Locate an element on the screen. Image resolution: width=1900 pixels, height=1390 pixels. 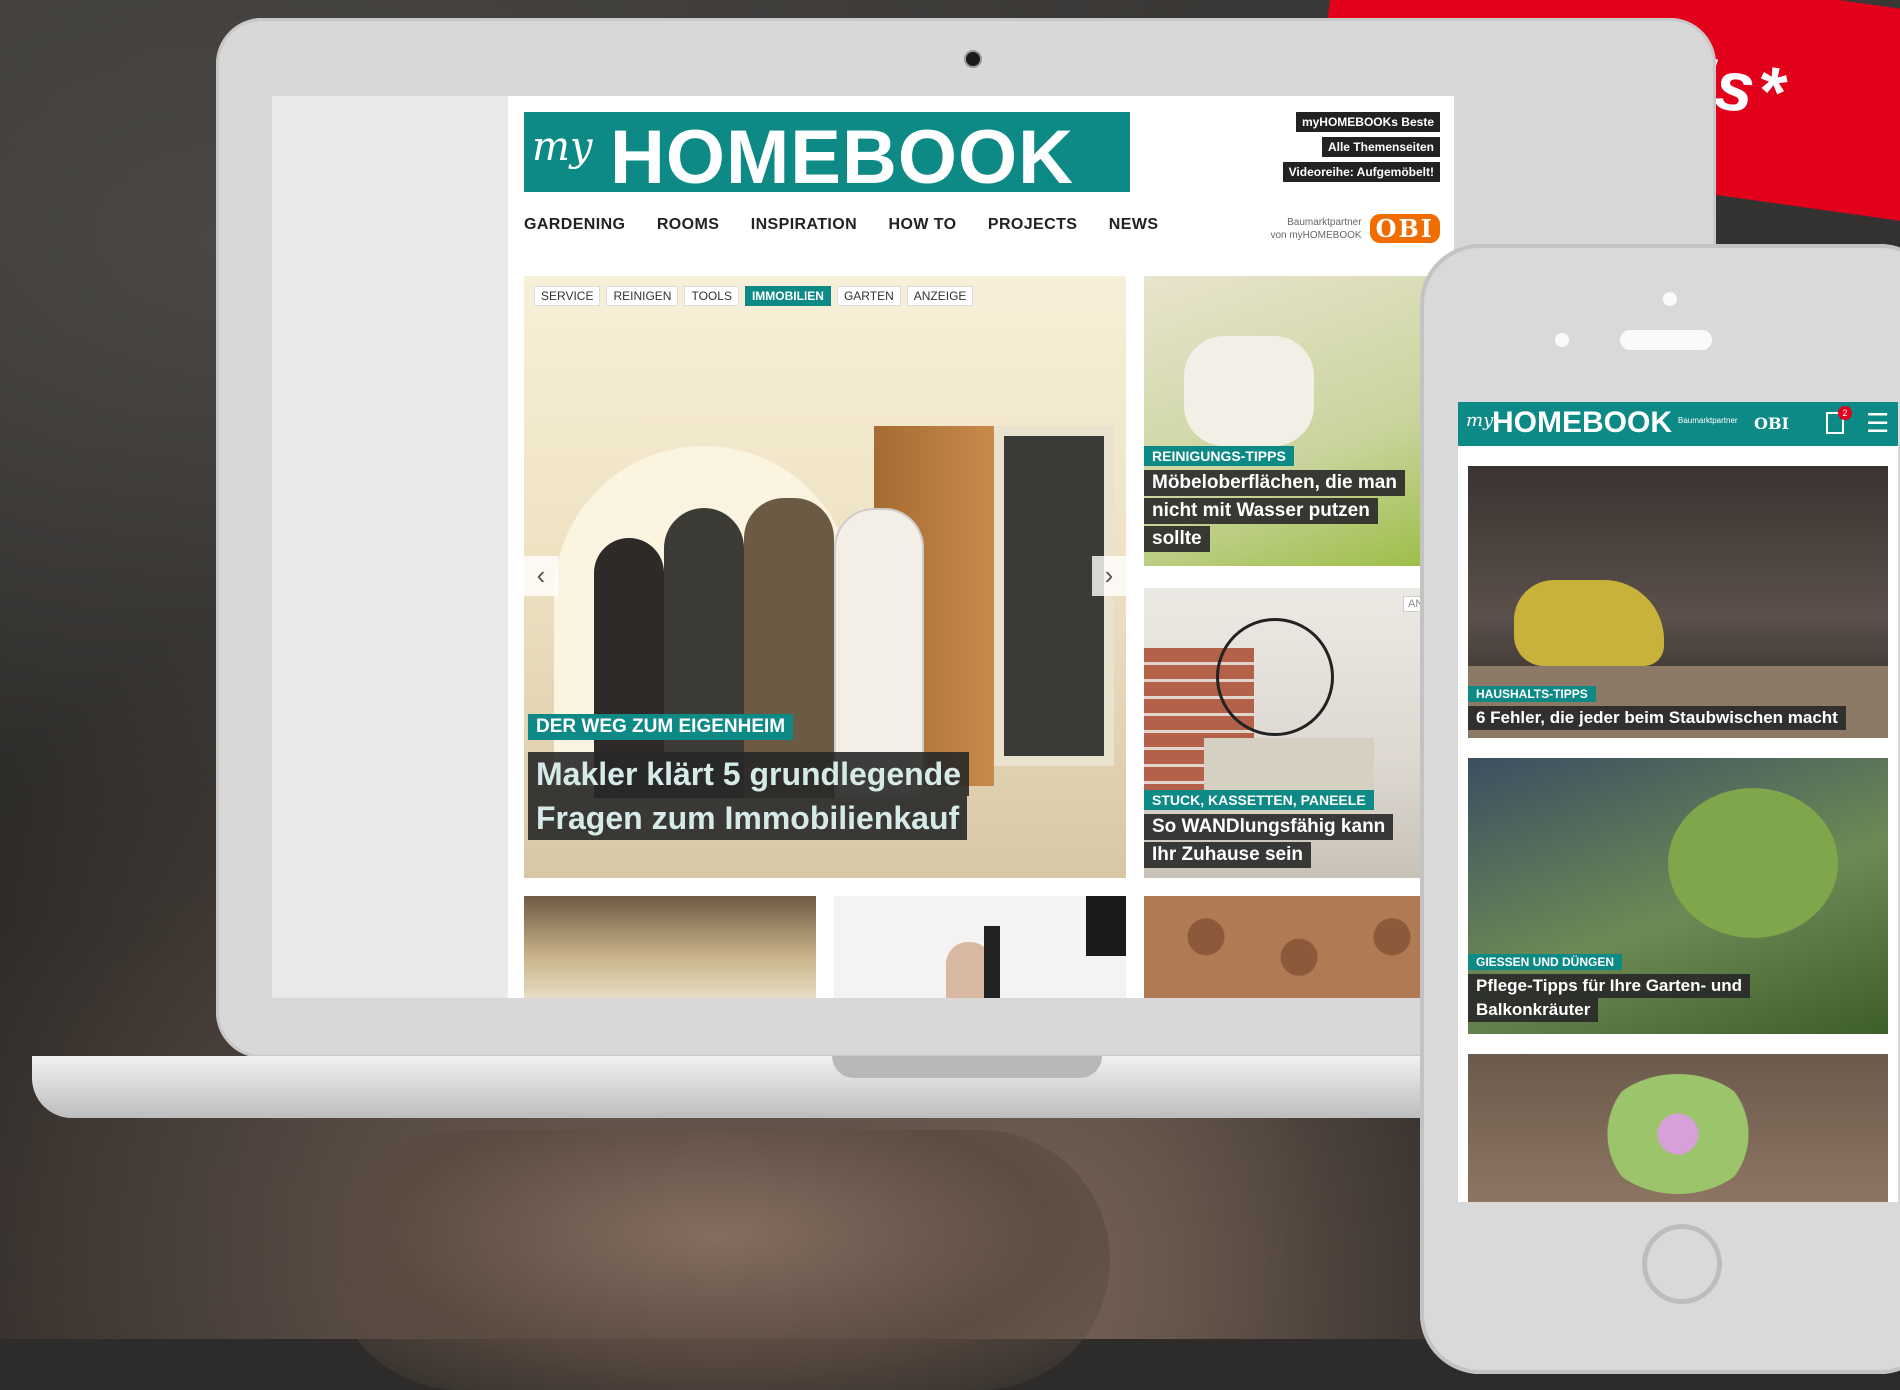
partner-text: Baumarktpartner von myHOMEBOOK is located at coordinates (1315, 229).